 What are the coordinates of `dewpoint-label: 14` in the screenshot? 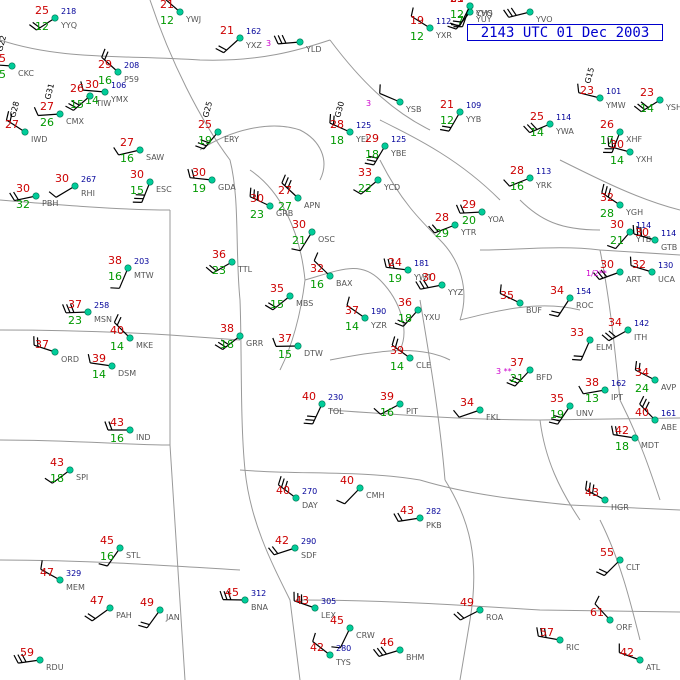 It's located at (647, 108).